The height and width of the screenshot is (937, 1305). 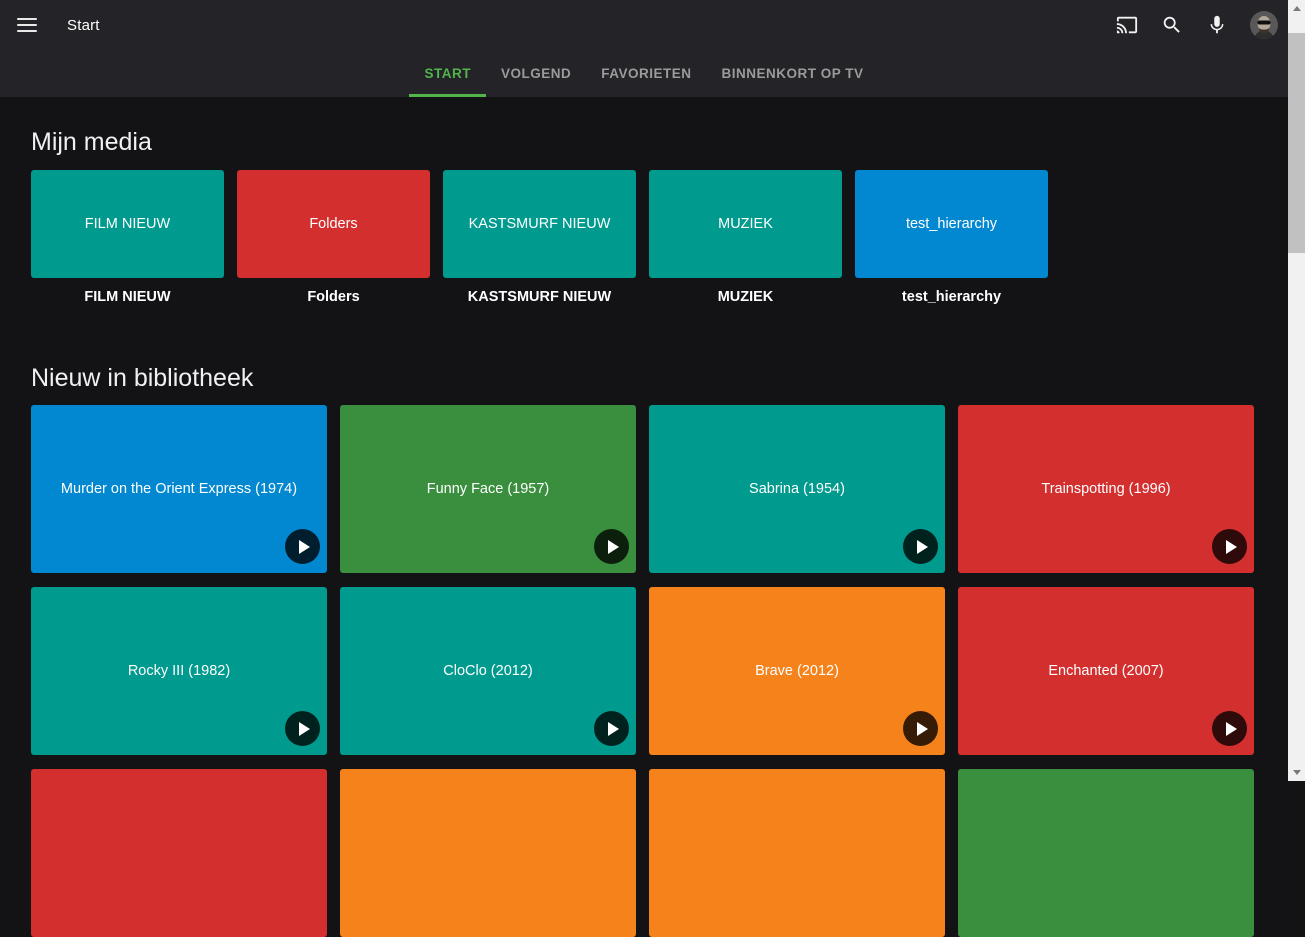 I want to click on movie-title: Brave (2012), so click(x=797, y=671).